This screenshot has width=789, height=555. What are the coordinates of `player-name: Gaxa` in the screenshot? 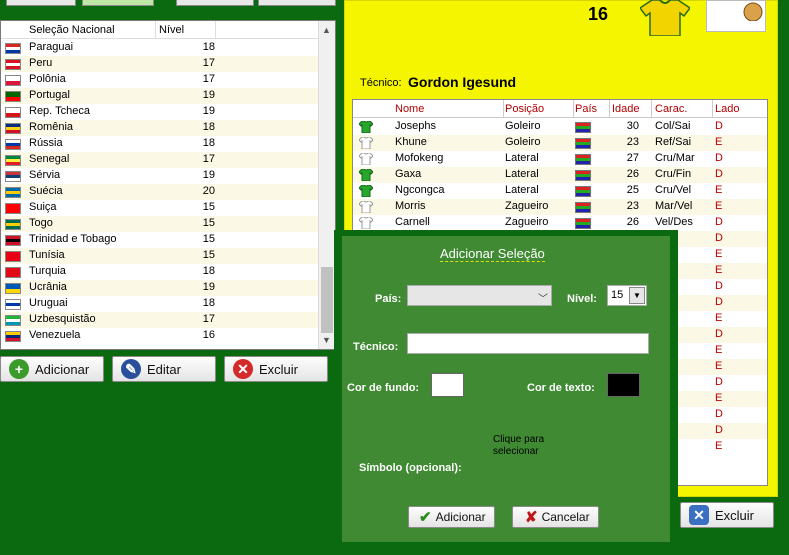 It's located at (408, 174).